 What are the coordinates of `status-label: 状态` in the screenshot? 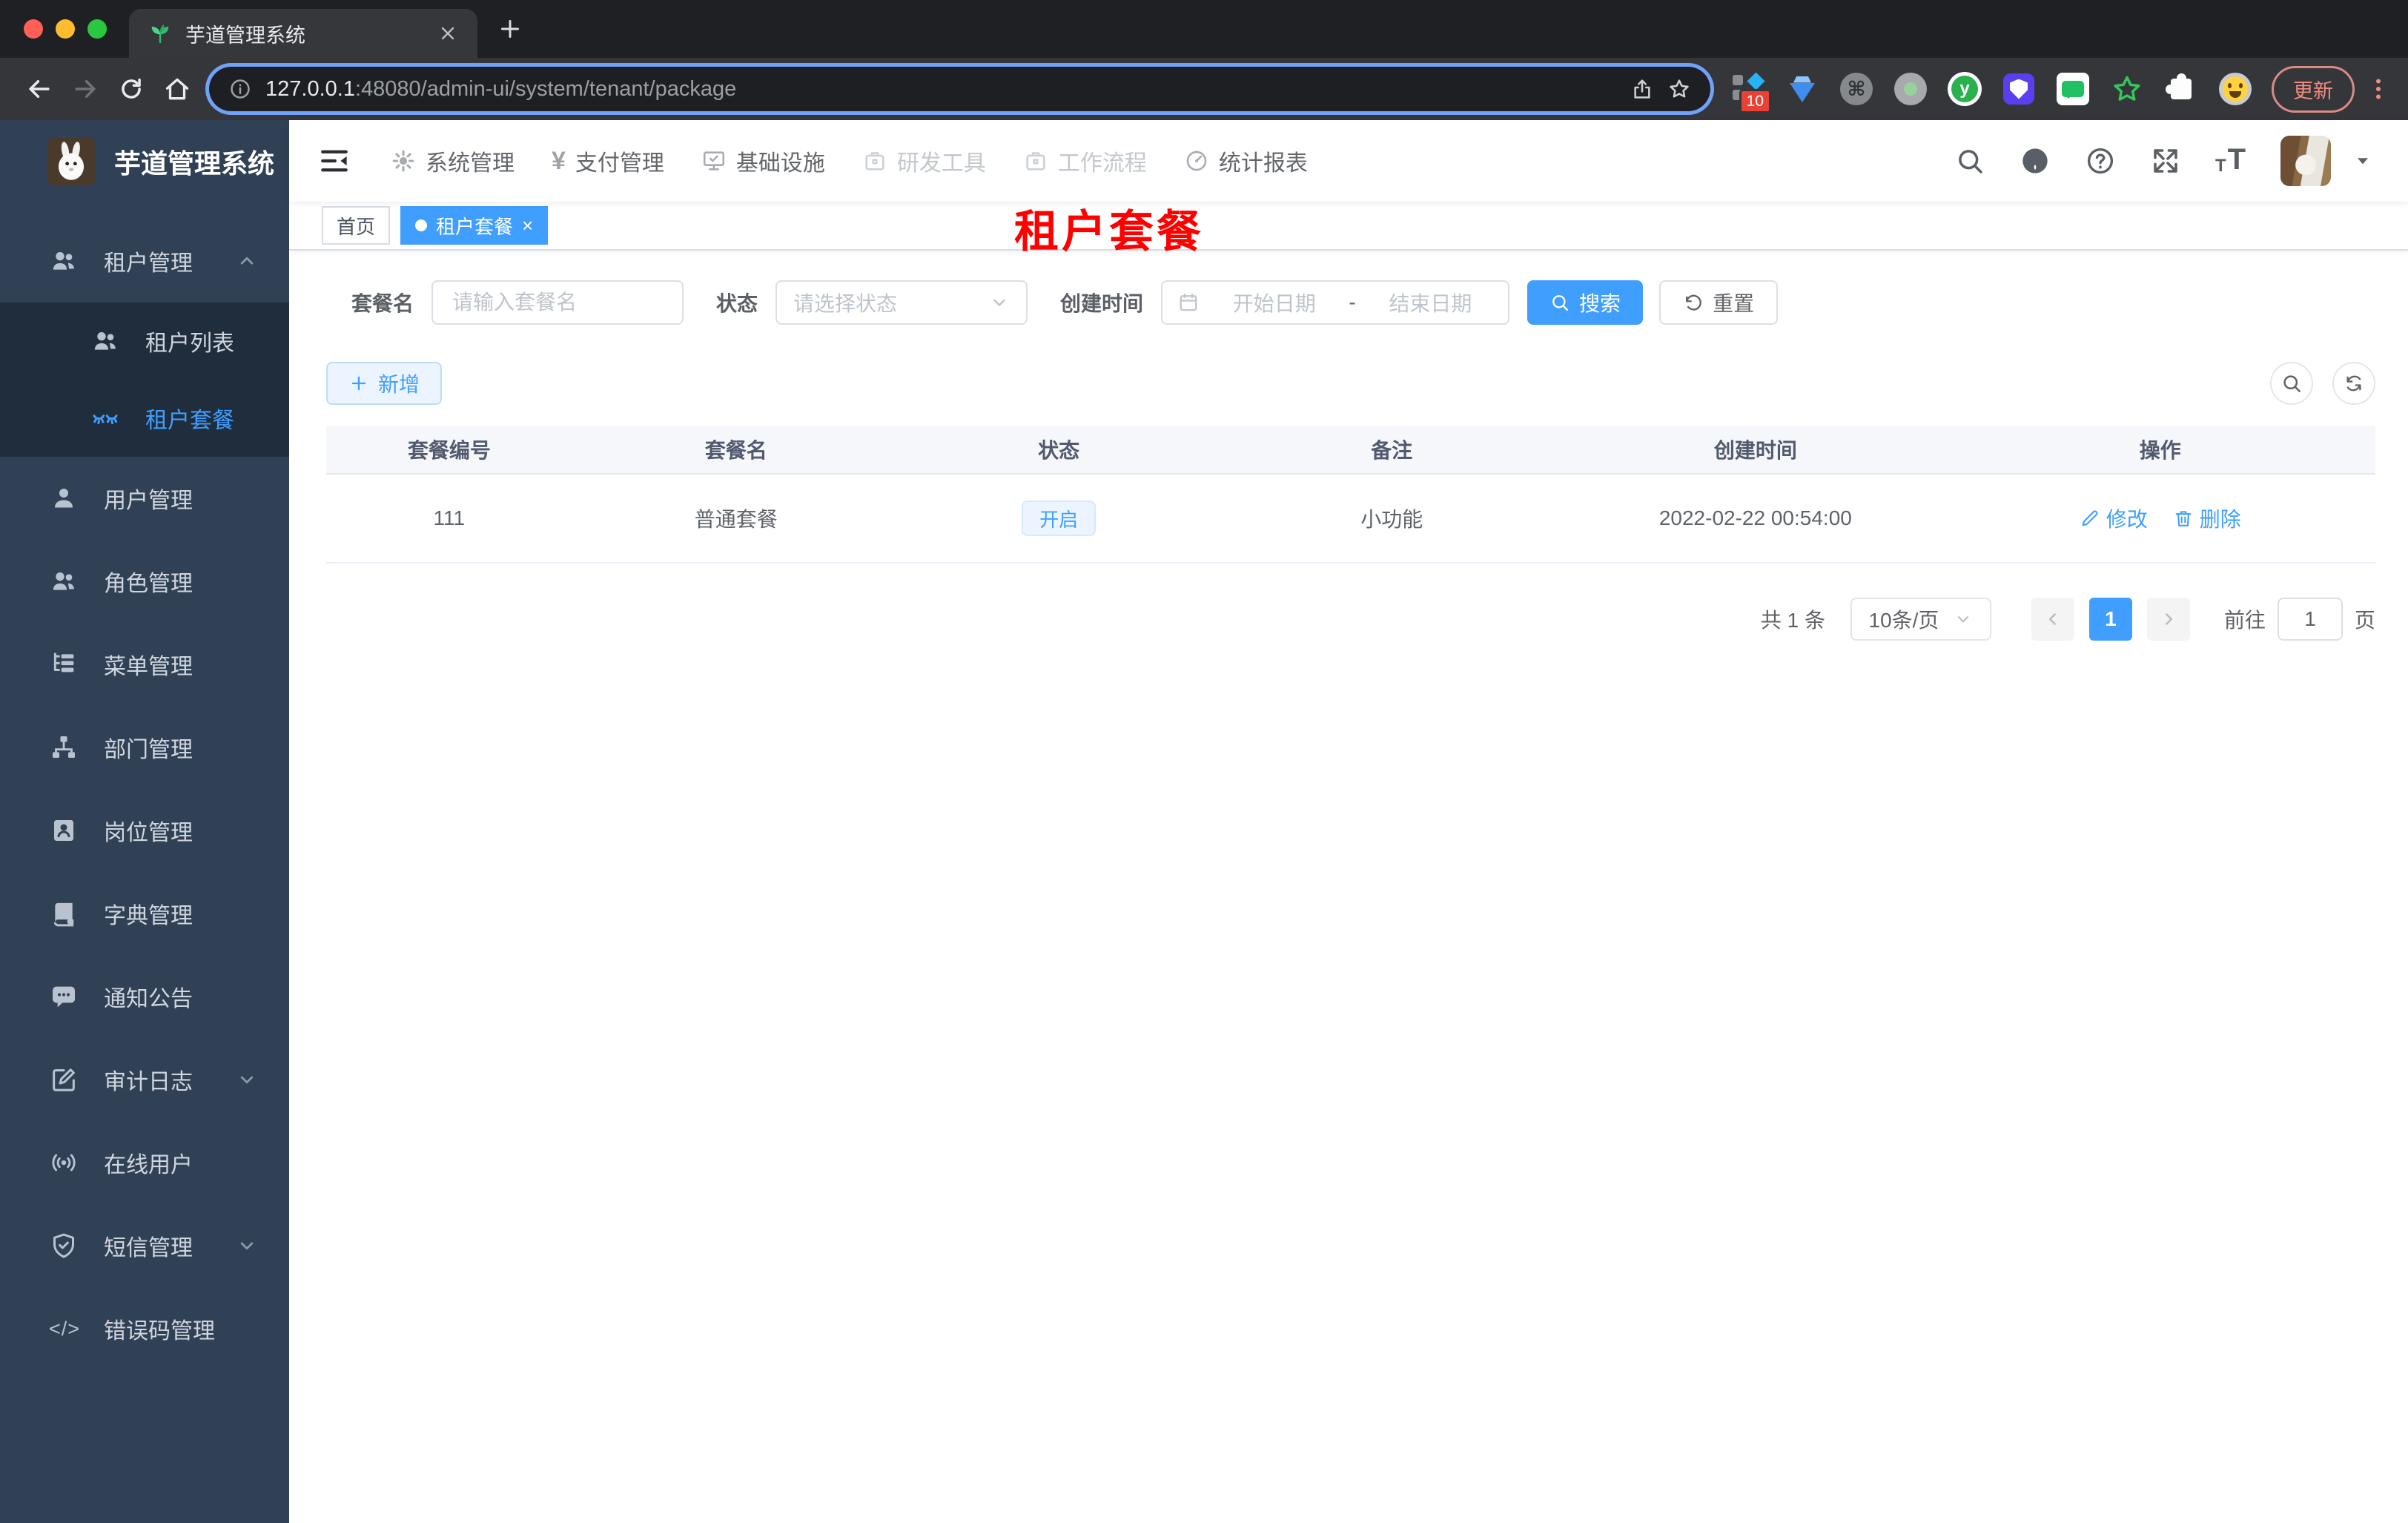 It's located at (737, 303).